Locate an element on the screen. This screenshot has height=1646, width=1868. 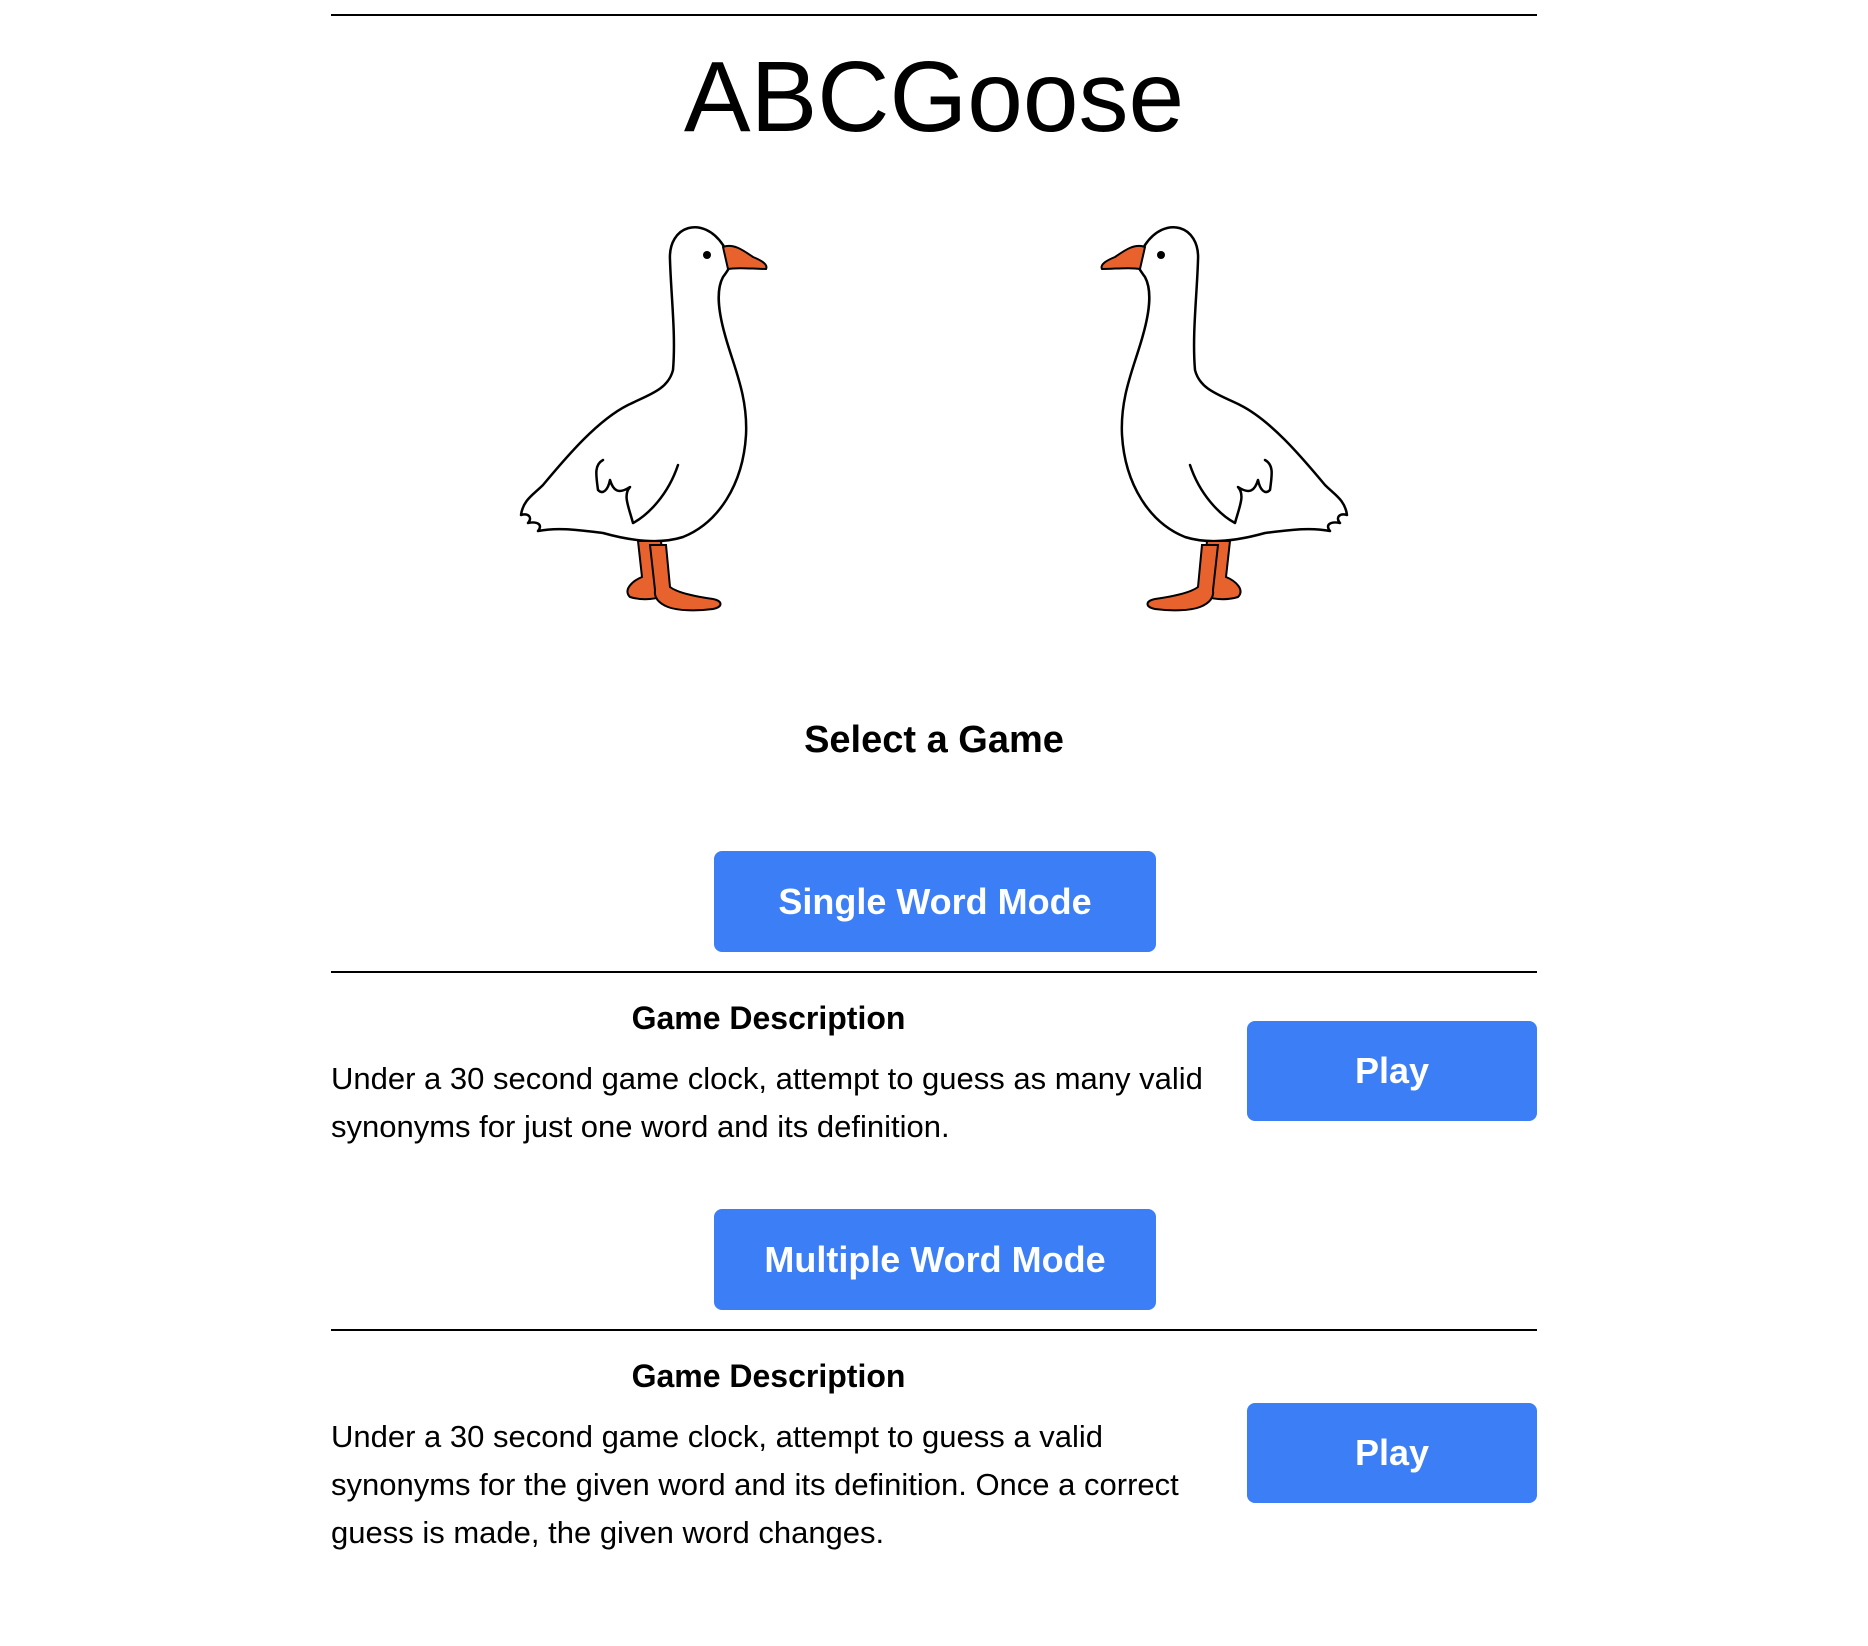
play-multiple-word-button: Play is located at coordinates (1392, 1453).